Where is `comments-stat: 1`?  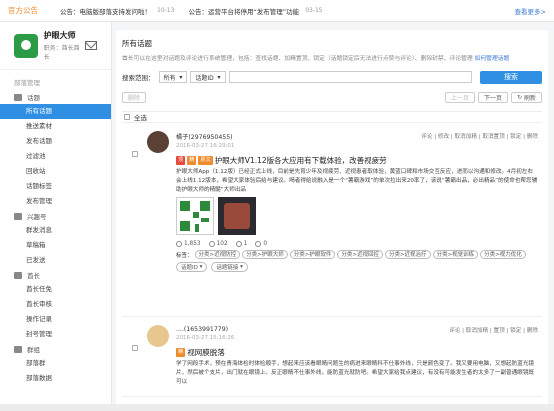 comments-stat: 1 is located at coordinates (241, 244).